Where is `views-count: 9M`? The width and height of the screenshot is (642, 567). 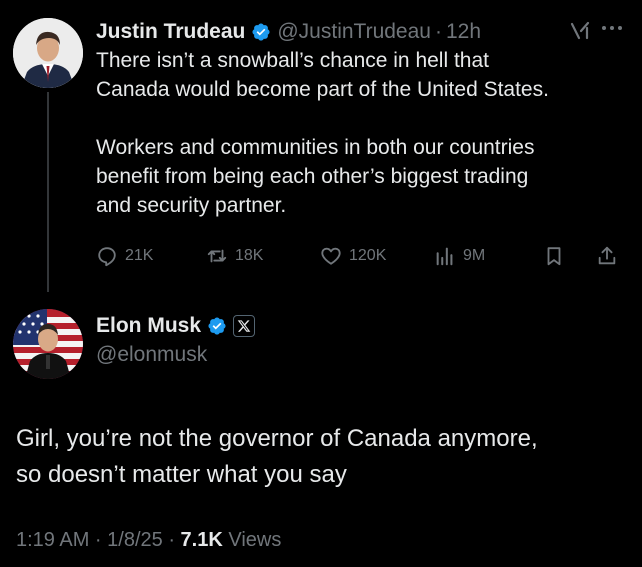 views-count: 9M is located at coordinates (474, 255).